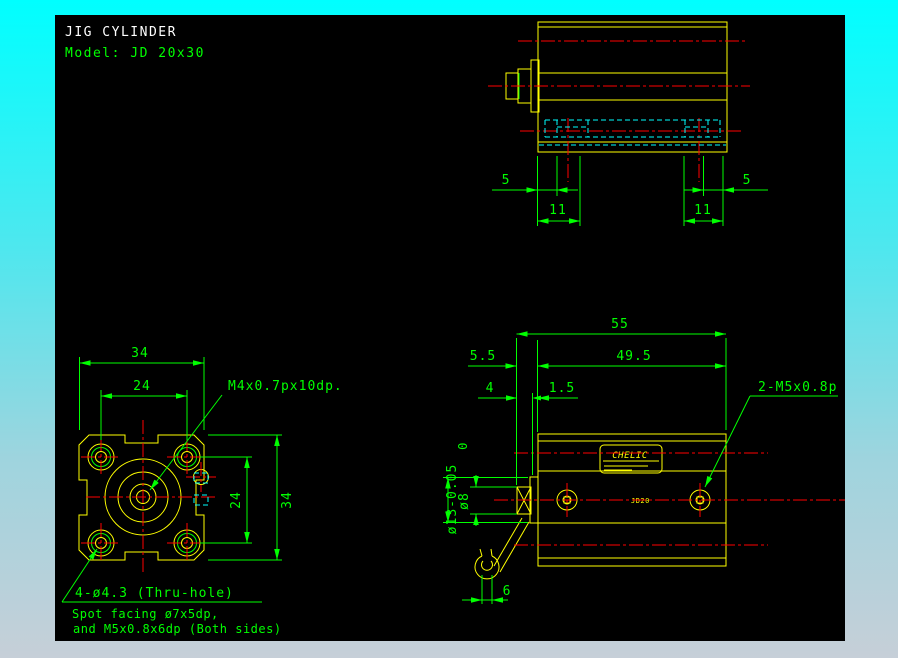  I want to click on dim-left-pitch-label: 11, so click(558, 210).